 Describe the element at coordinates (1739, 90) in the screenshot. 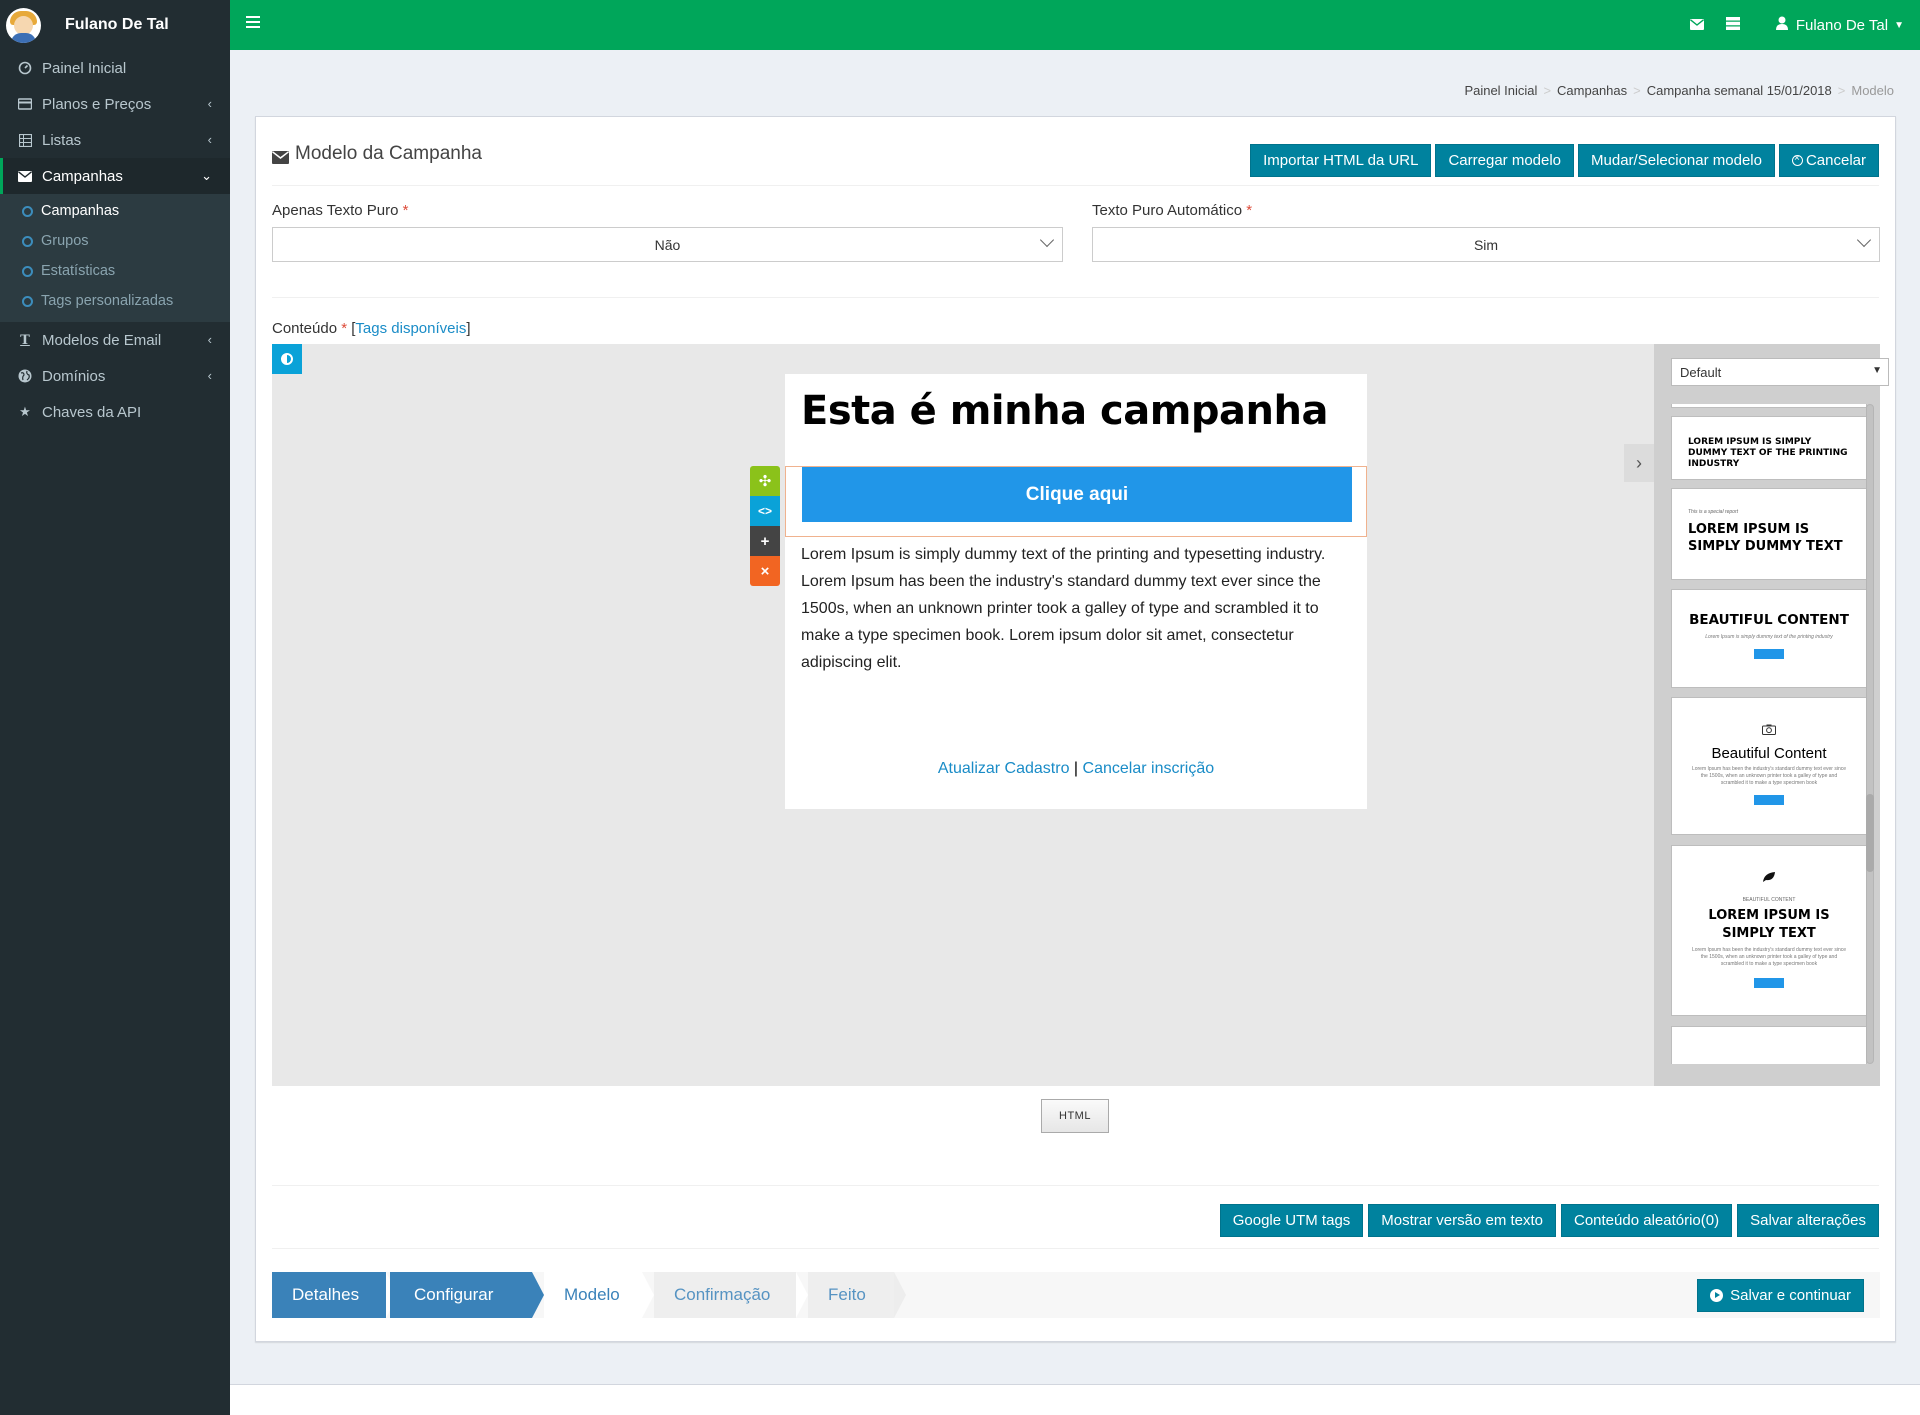

I see `breadcrumb-item: Campanha semanal 15/01/2018` at that location.